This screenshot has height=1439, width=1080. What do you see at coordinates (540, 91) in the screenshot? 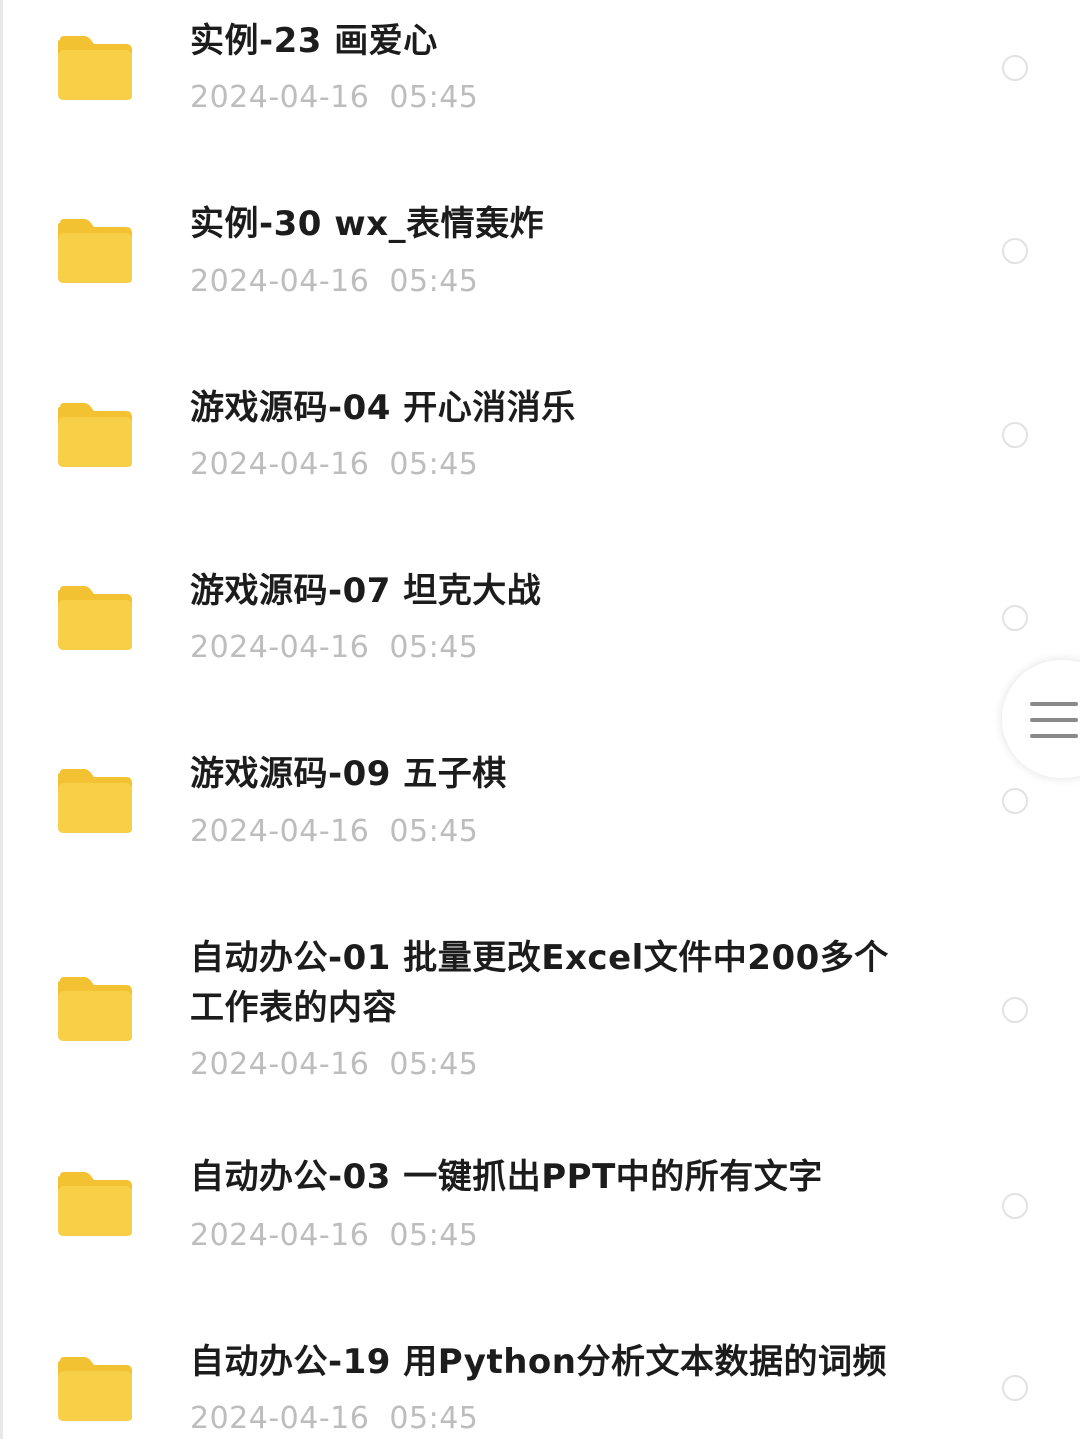
I see `file-row: 实例-23 画爱心 2024-04-16 05:45` at bounding box center [540, 91].